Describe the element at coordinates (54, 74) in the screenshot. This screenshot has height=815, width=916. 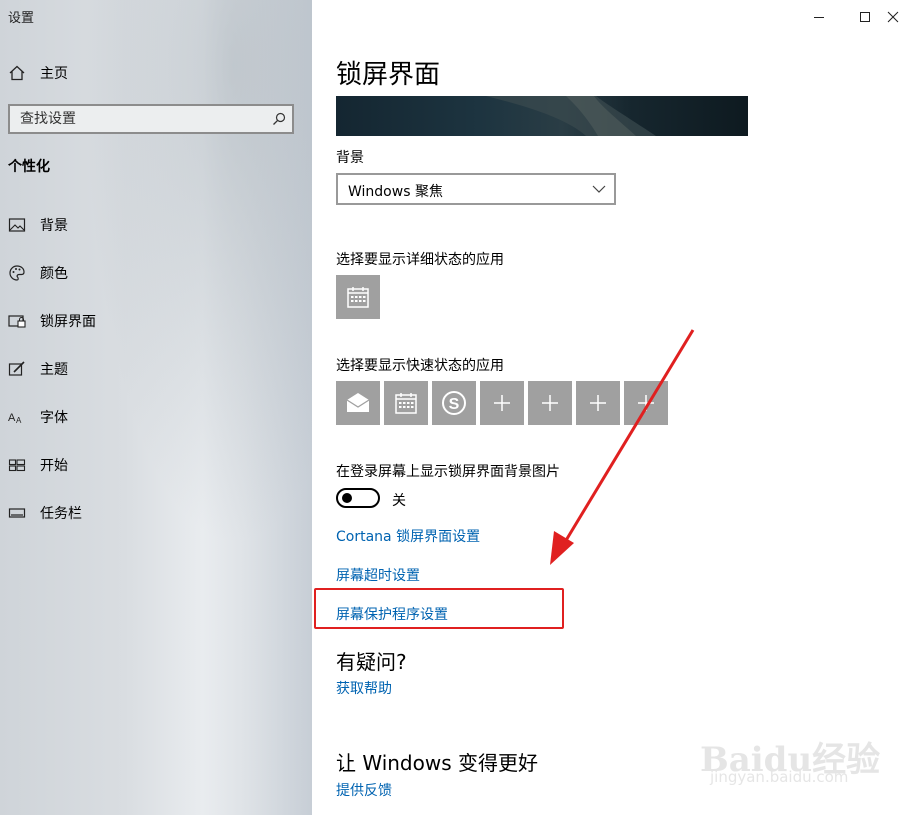
I see `home-label: 主页` at that location.